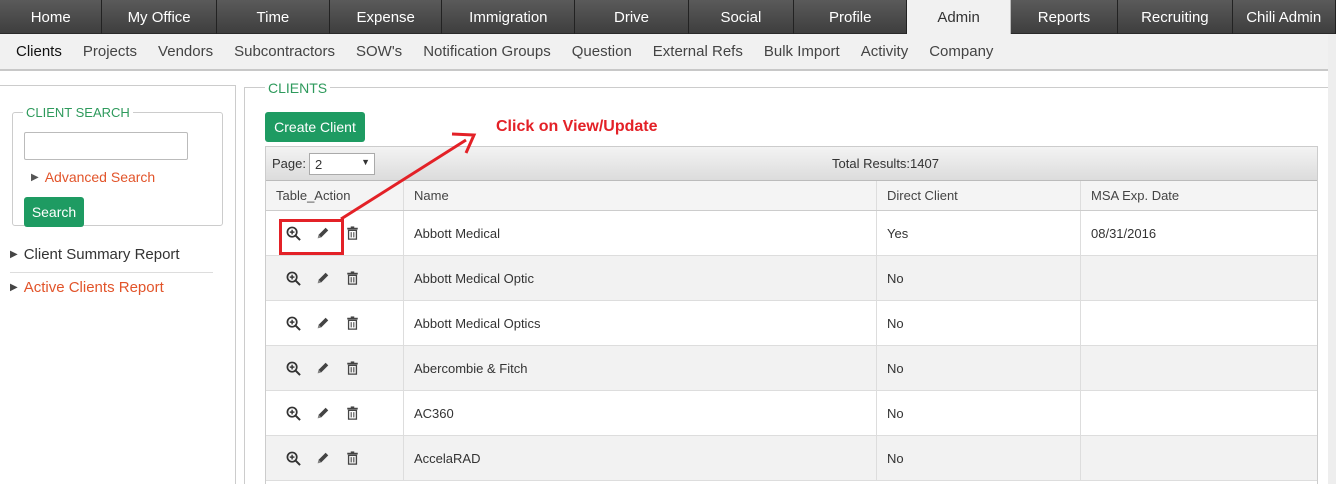  What do you see at coordinates (885, 51) in the screenshot?
I see `subnav-item-activity: Activity` at bounding box center [885, 51].